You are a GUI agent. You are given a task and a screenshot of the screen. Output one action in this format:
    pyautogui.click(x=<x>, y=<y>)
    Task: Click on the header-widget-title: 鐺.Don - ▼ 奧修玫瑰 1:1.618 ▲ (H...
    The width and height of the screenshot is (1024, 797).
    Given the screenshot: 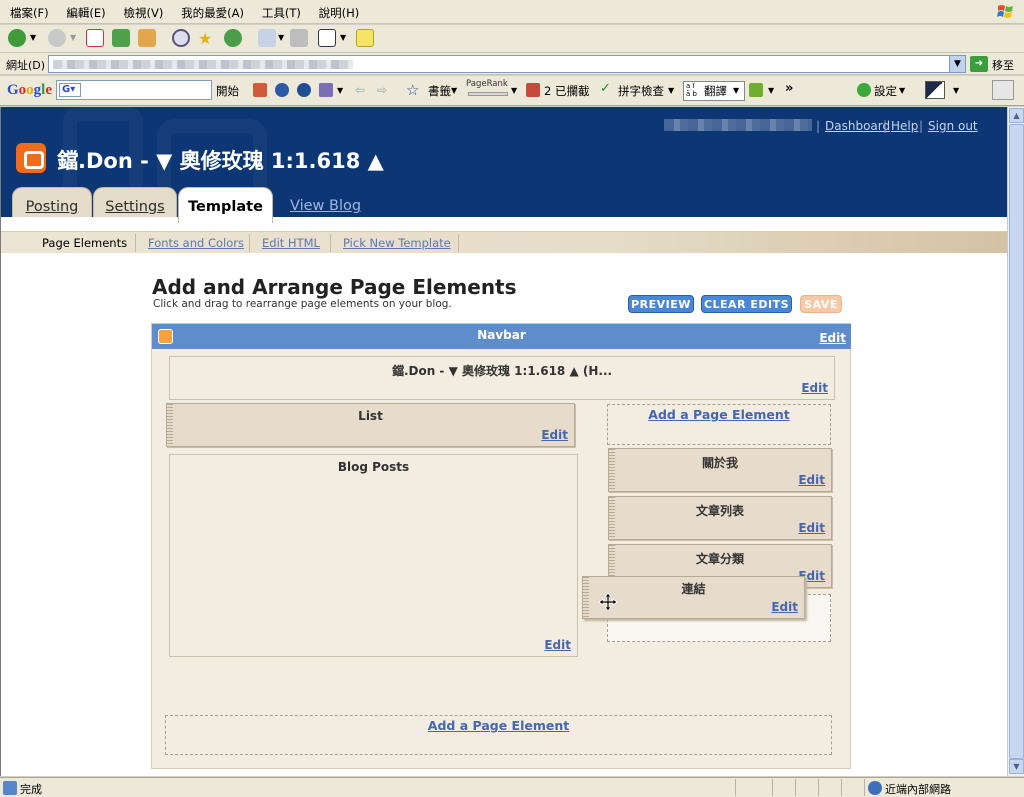 What is the action you would take?
    pyautogui.click(x=502, y=371)
    